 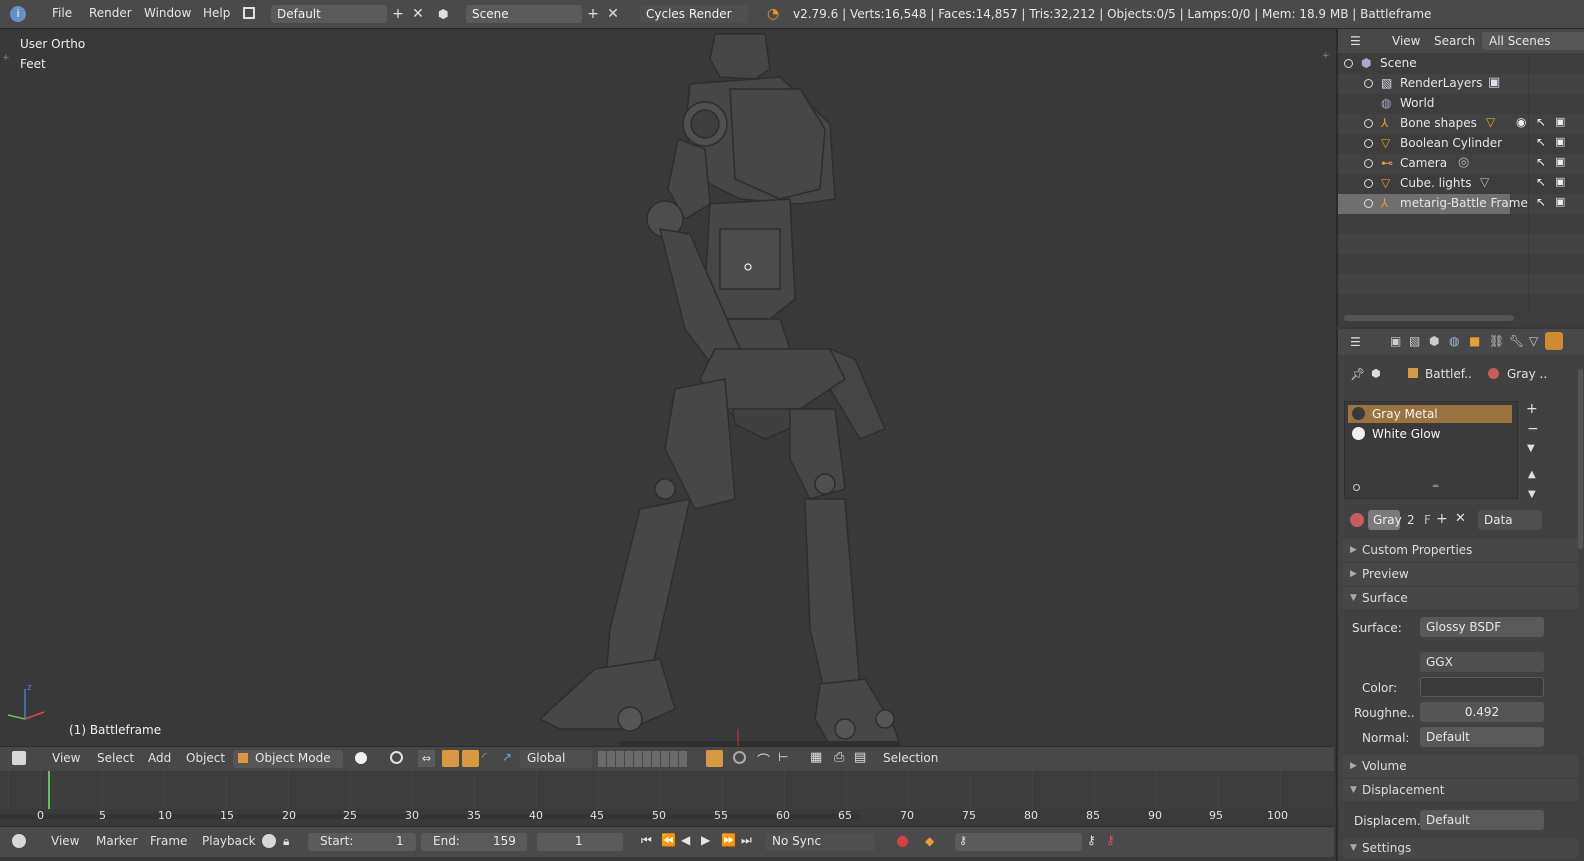 What do you see at coordinates (668, 840) in the screenshot?
I see `jump-keyframe-back-icon: ⏪` at bounding box center [668, 840].